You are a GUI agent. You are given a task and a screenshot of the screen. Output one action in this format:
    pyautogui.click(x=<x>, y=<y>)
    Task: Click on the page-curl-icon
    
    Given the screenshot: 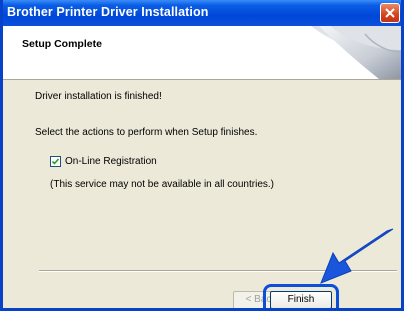 What is the action you would take?
    pyautogui.click(x=356, y=52)
    